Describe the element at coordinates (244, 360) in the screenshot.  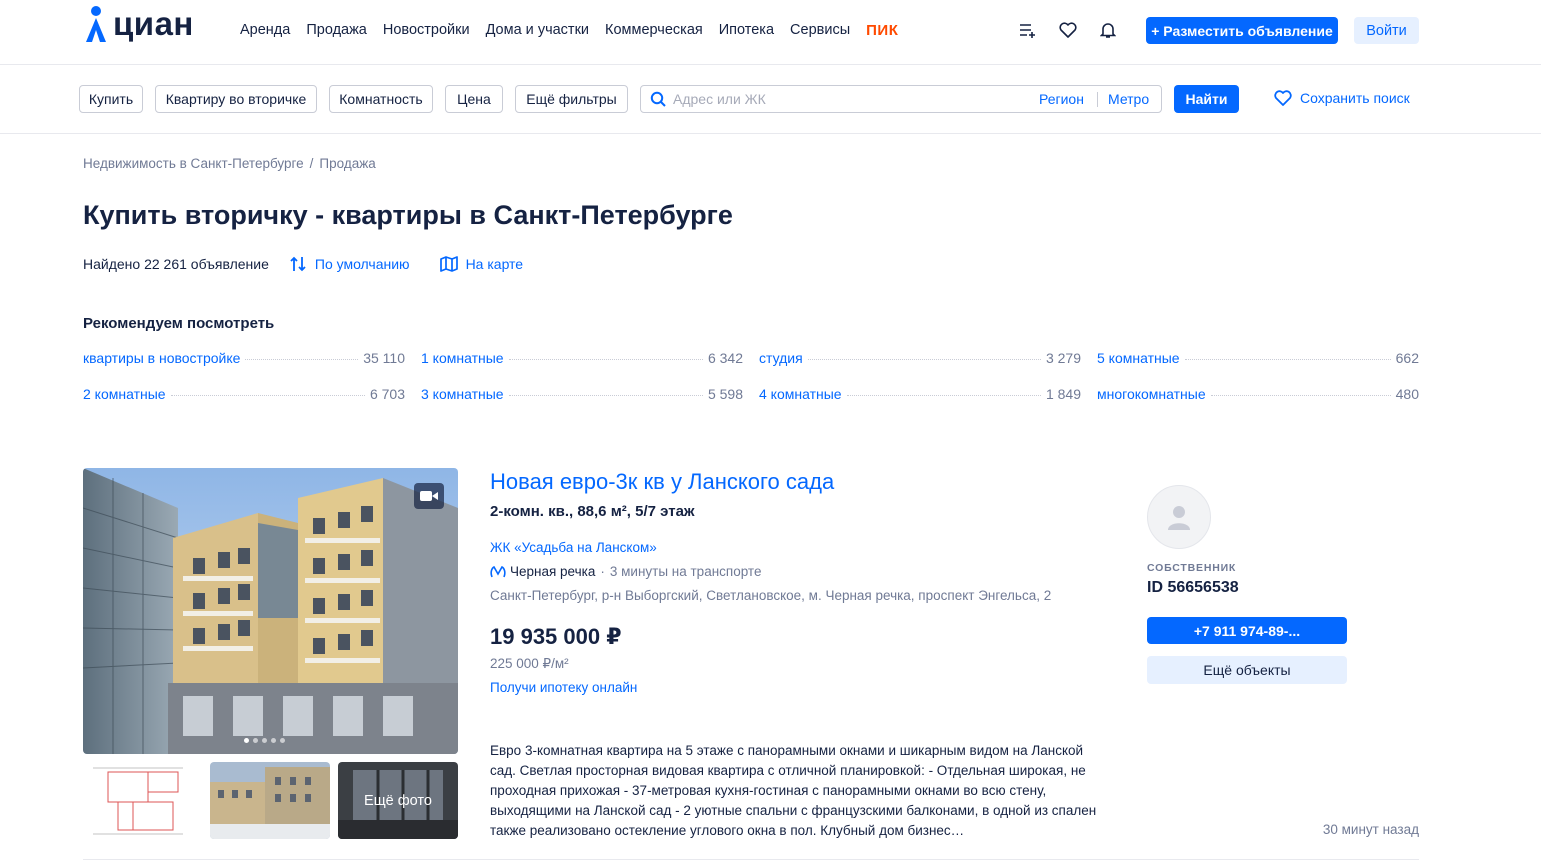
I see `recommend-item: квартиры в новостройке 35 110` at that location.